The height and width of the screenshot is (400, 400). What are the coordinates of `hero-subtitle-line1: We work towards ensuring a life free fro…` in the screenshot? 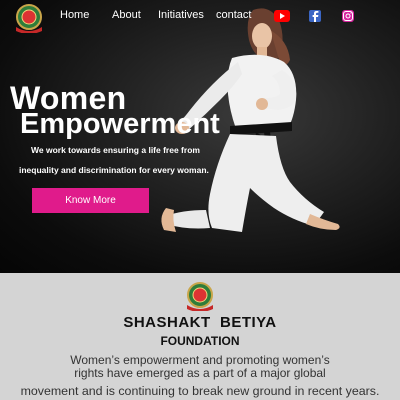 It's located at (115, 150).